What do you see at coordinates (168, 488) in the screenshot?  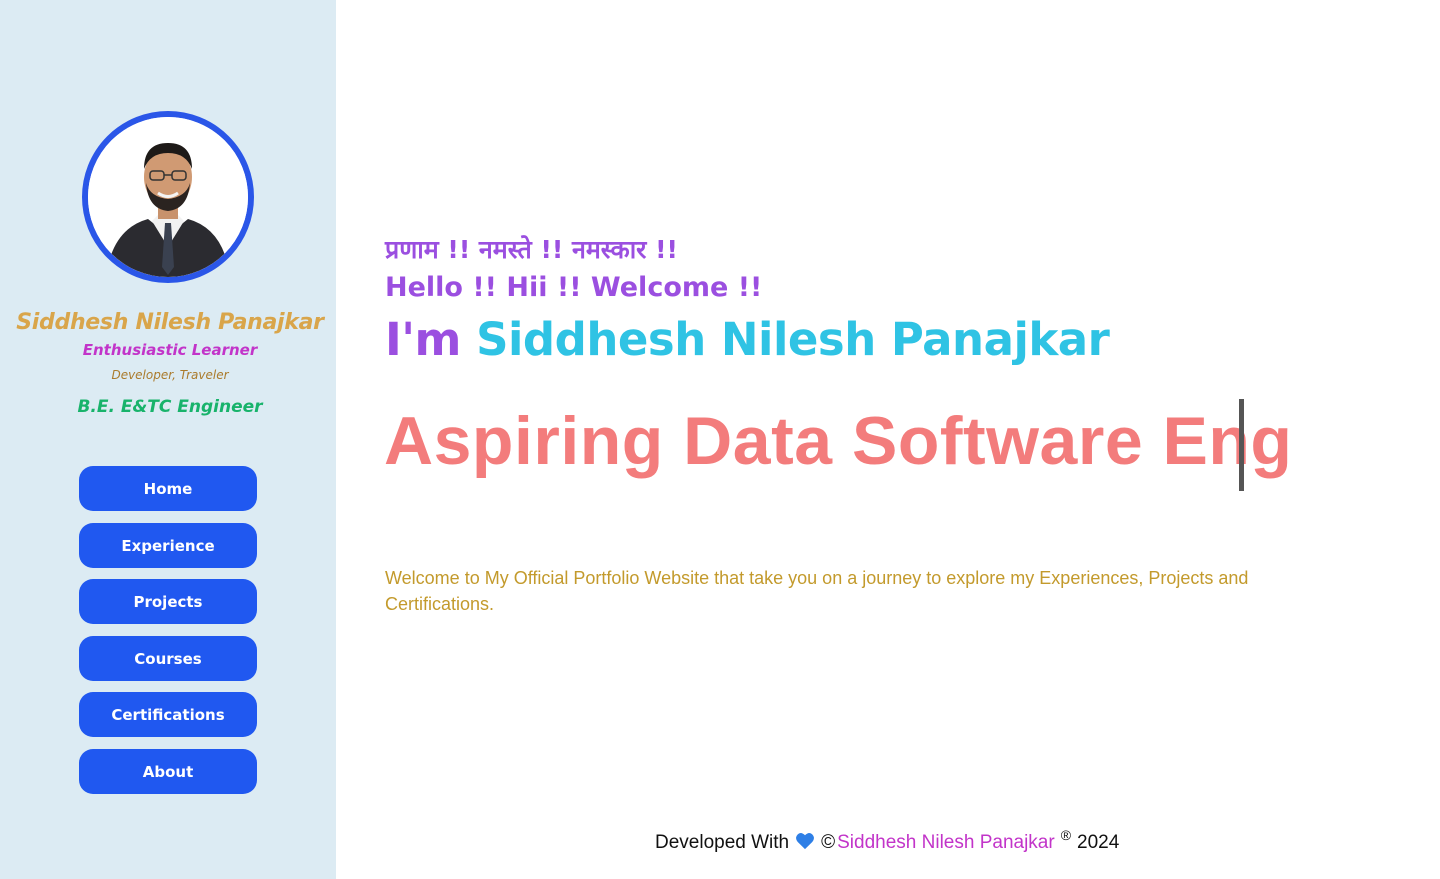 I see `nav-home-button: Home` at bounding box center [168, 488].